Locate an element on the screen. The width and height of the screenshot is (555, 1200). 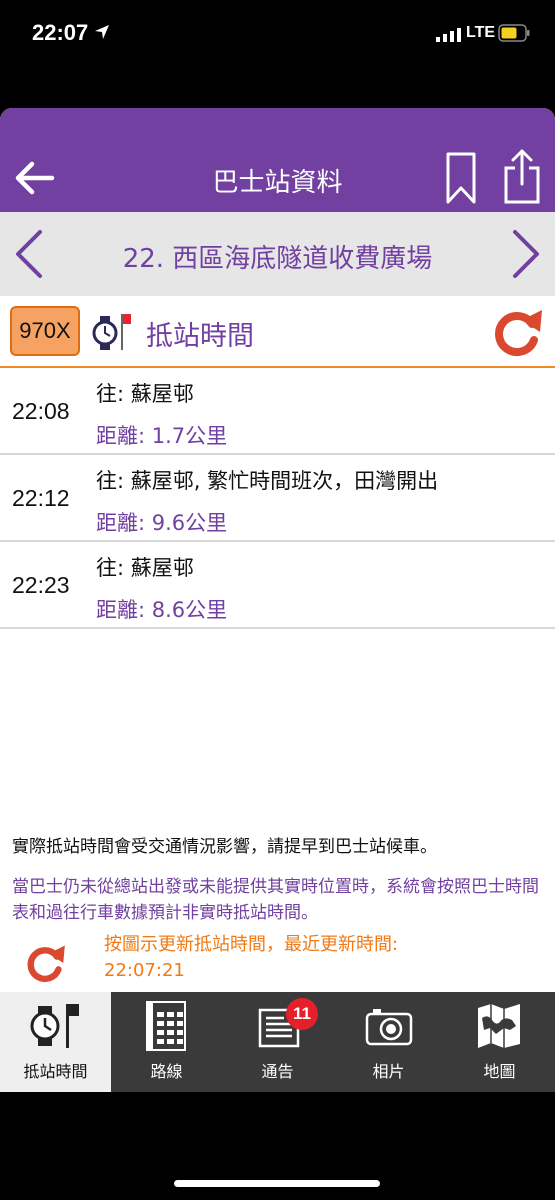
eta-distance: 距離: 9.6公里 is located at coordinates (162, 523).